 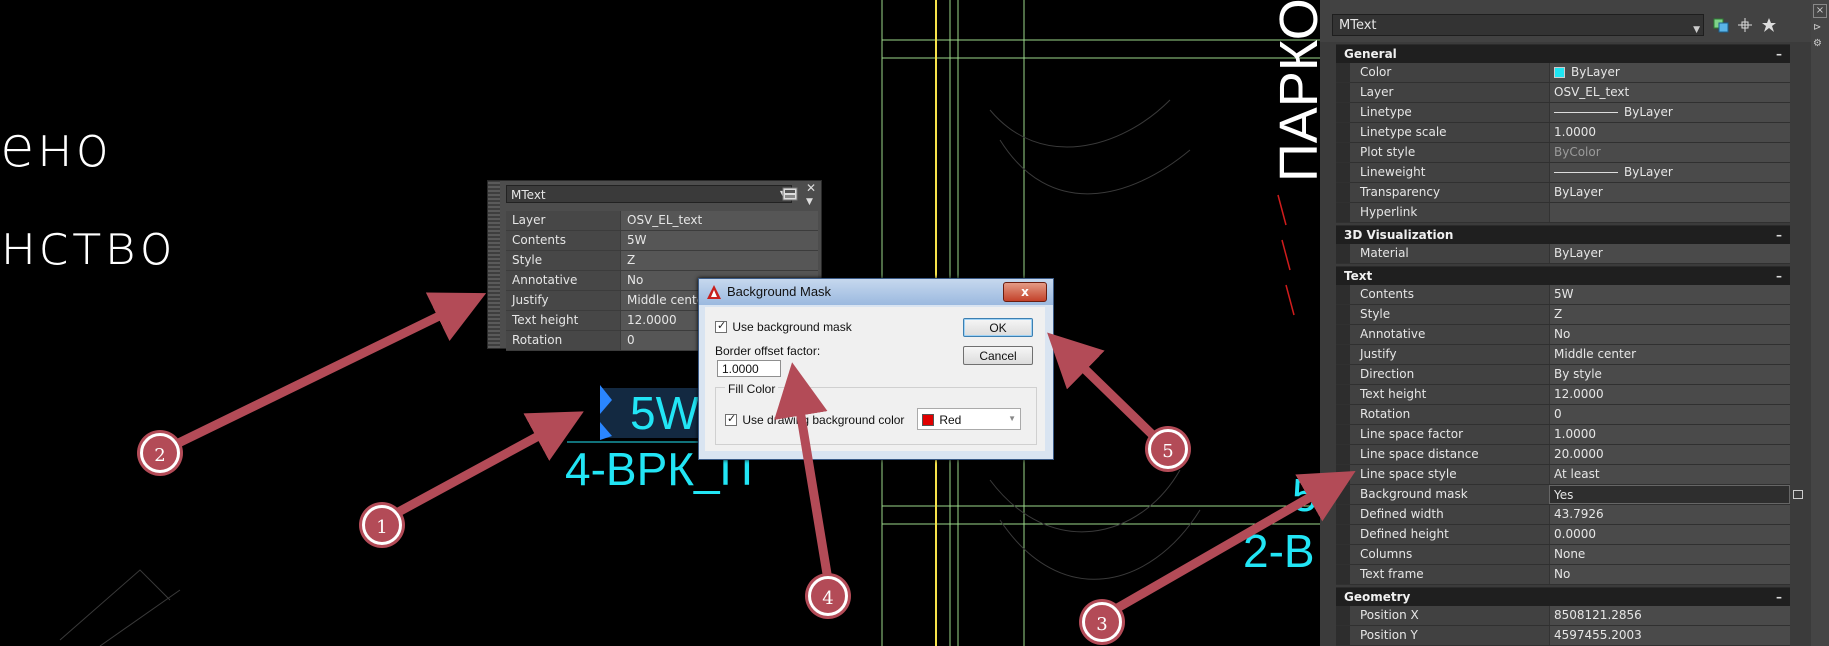 What do you see at coordinates (1168, 449) in the screenshot?
I see `callout-5: 5` at bounding box center [1168, 449].